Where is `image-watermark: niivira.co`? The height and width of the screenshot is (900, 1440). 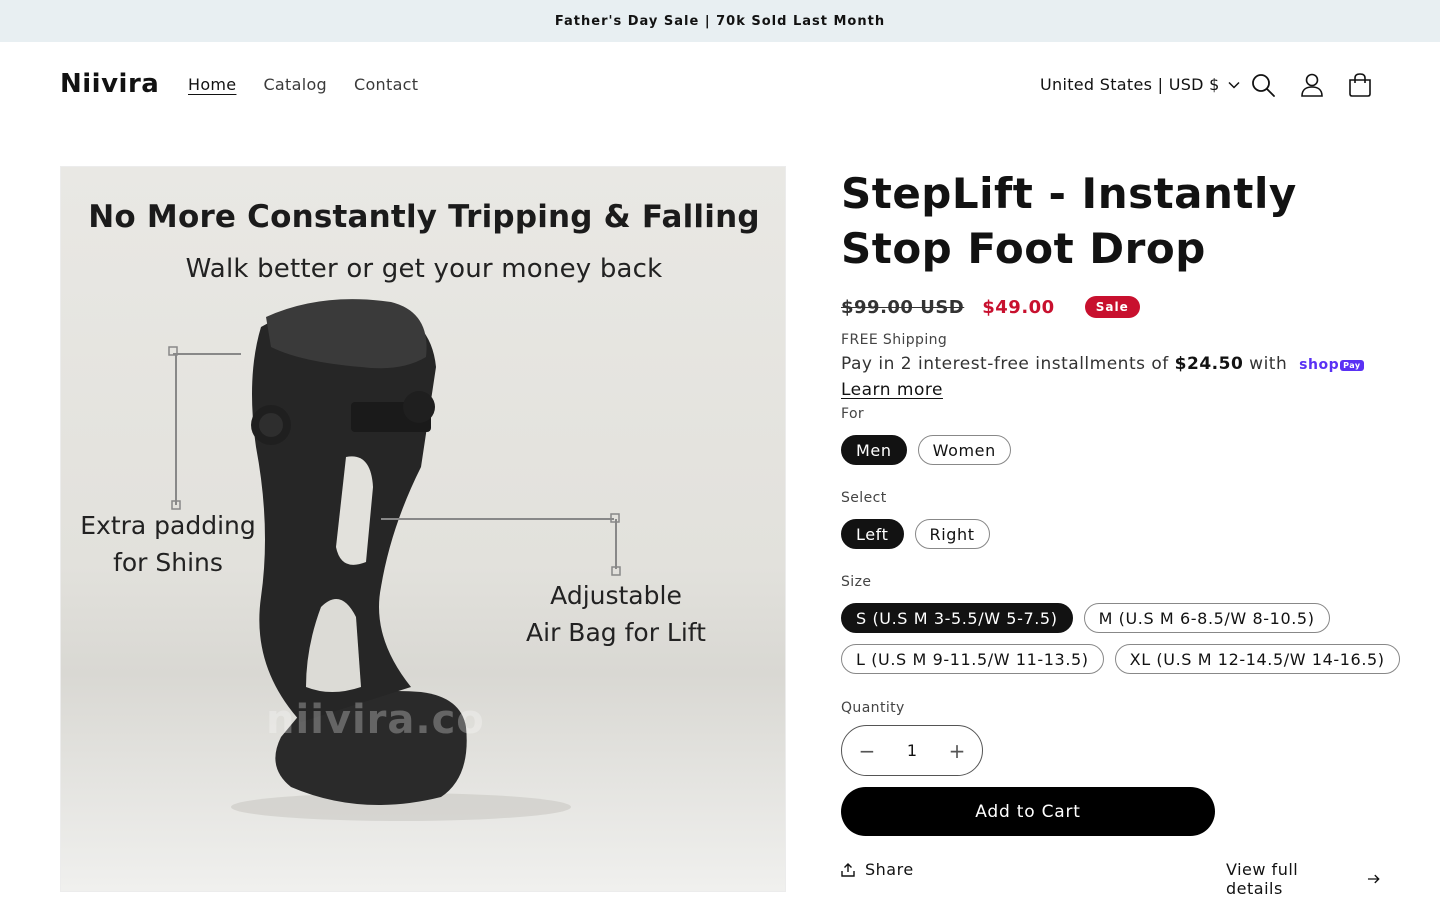 image-watermark: niivira.co is located at coordinates (375, 720).